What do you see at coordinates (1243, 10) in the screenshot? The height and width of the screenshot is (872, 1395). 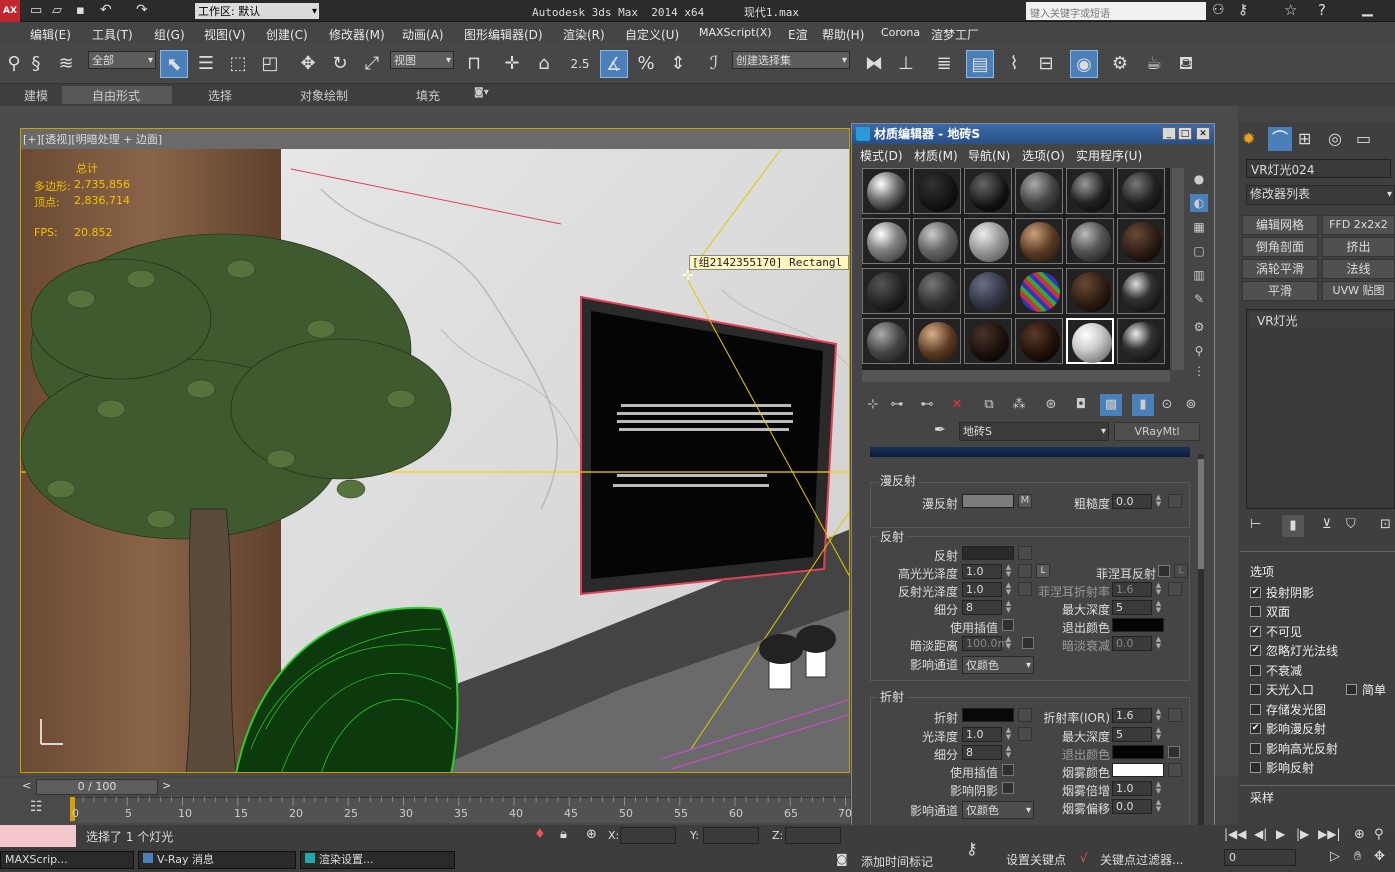 I see `key-icon: ⚷` at bounding box center [1243, 10].